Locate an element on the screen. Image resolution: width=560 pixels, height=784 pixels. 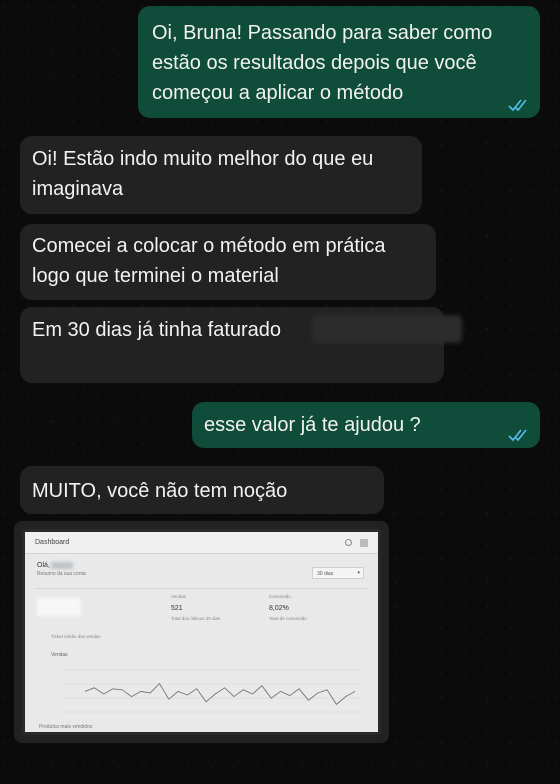
metric-conversion: Conversão 8,02% Taxa de conversão is located at coordinates (288, 607).